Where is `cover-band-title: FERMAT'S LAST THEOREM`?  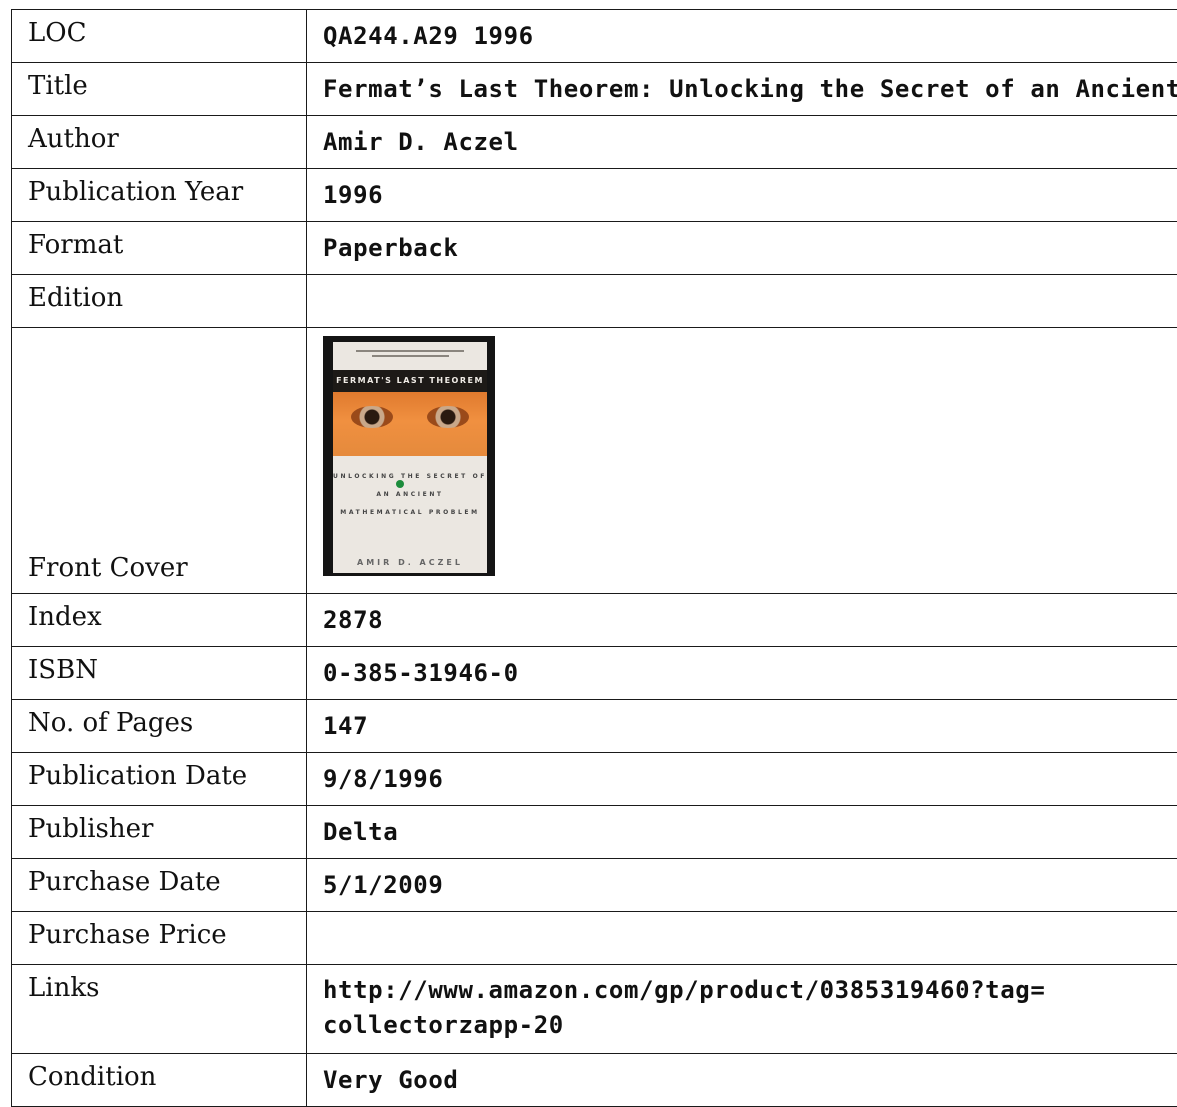 cover-band-title: FERMAT'S LAST THEOREM is located at coordinates (410, 381).